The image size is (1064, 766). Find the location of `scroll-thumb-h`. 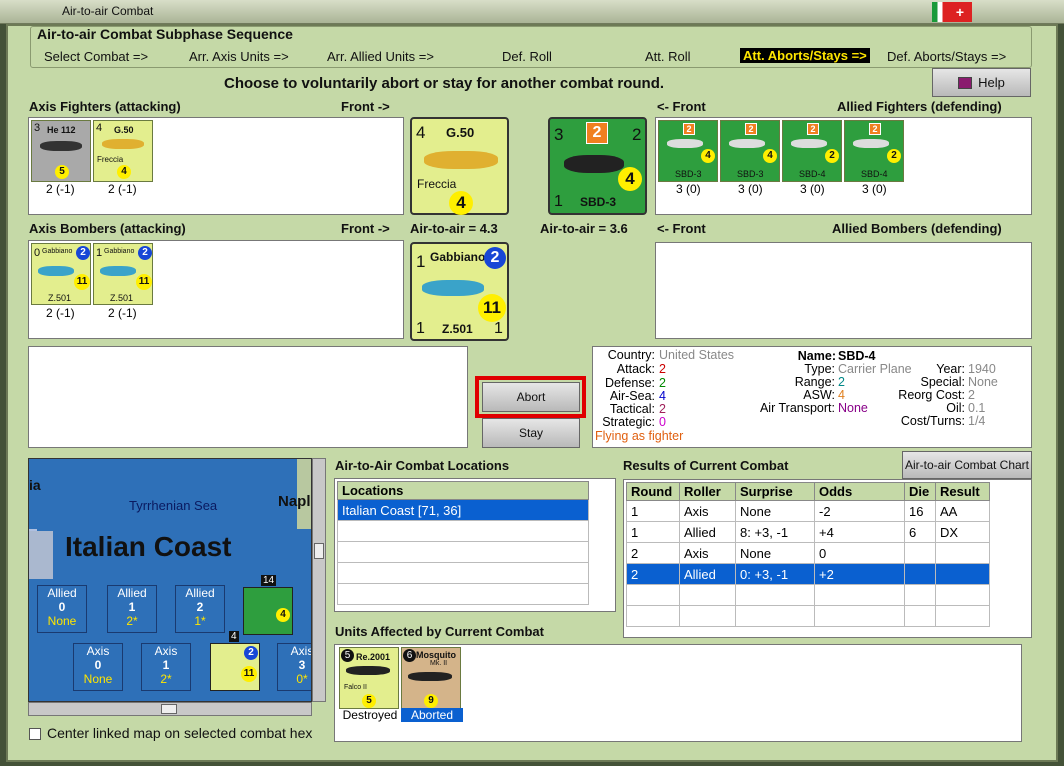

scroll-thumb-h is located at coordinates (169, 709).